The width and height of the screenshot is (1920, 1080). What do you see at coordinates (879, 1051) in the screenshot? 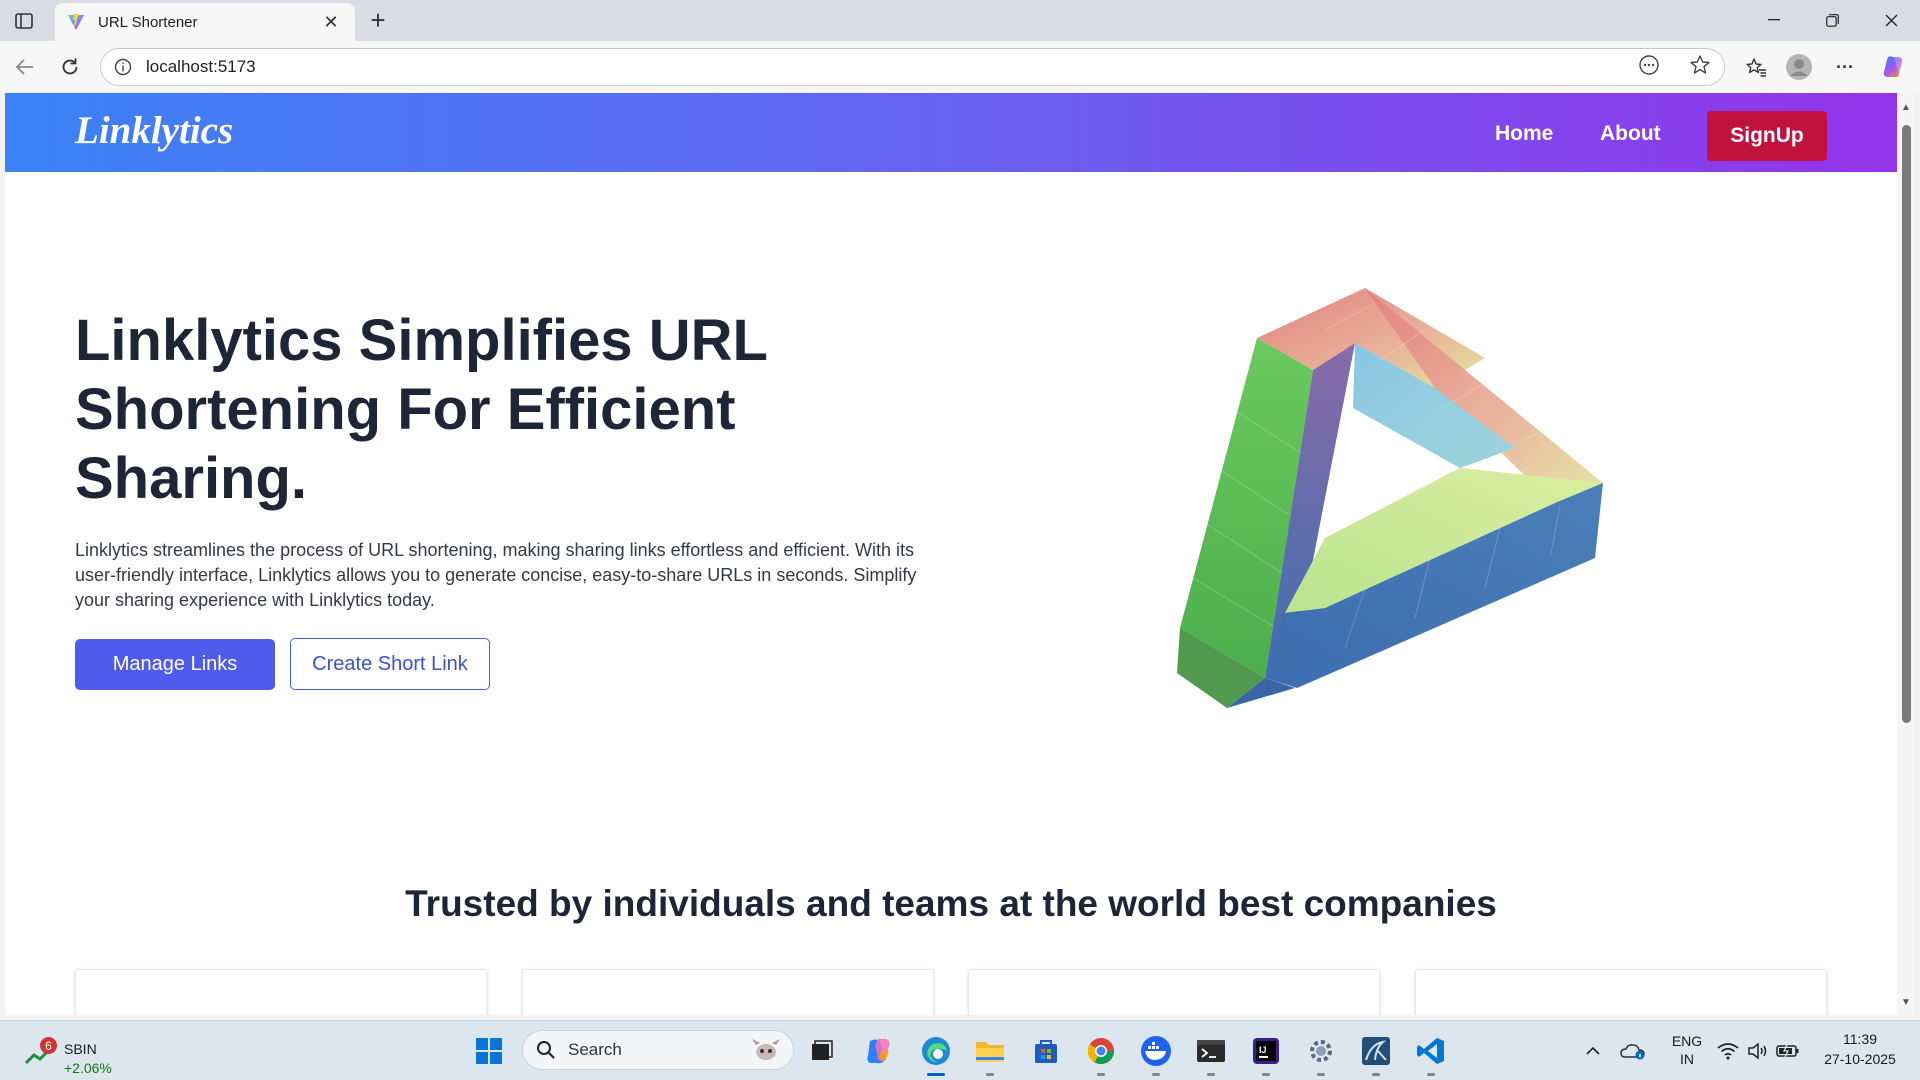
I see `copilot-icon` at bounding box center [879, 1051].